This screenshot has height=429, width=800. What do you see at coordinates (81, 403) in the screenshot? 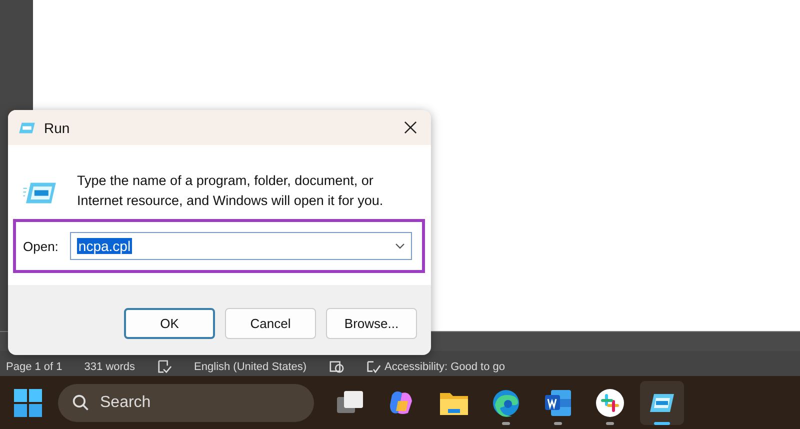
I see `search-icon` at bounding box center [81, 403].